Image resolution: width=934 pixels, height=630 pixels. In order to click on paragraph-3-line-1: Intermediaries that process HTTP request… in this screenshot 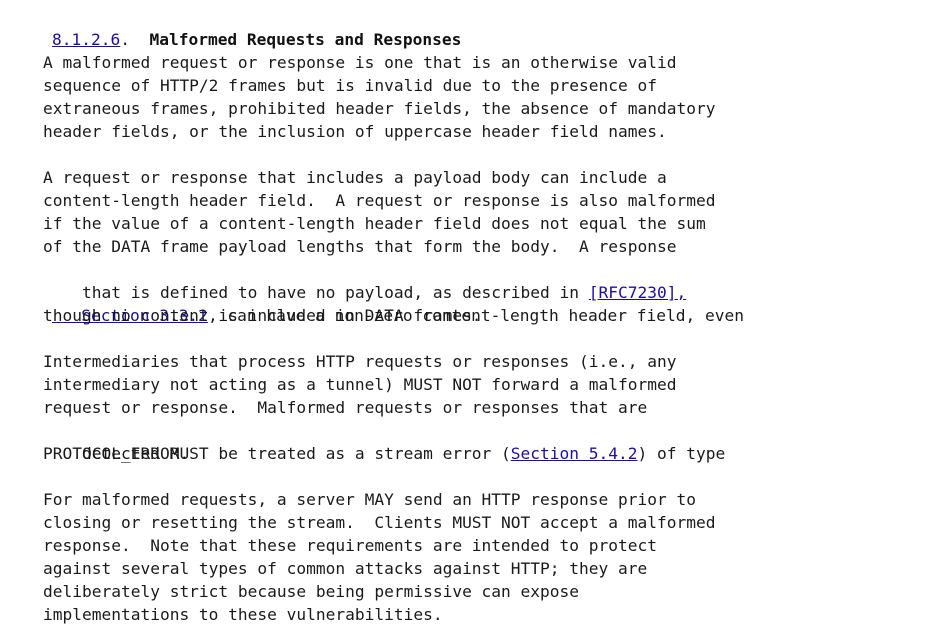, I will do `click(360, 361)`.